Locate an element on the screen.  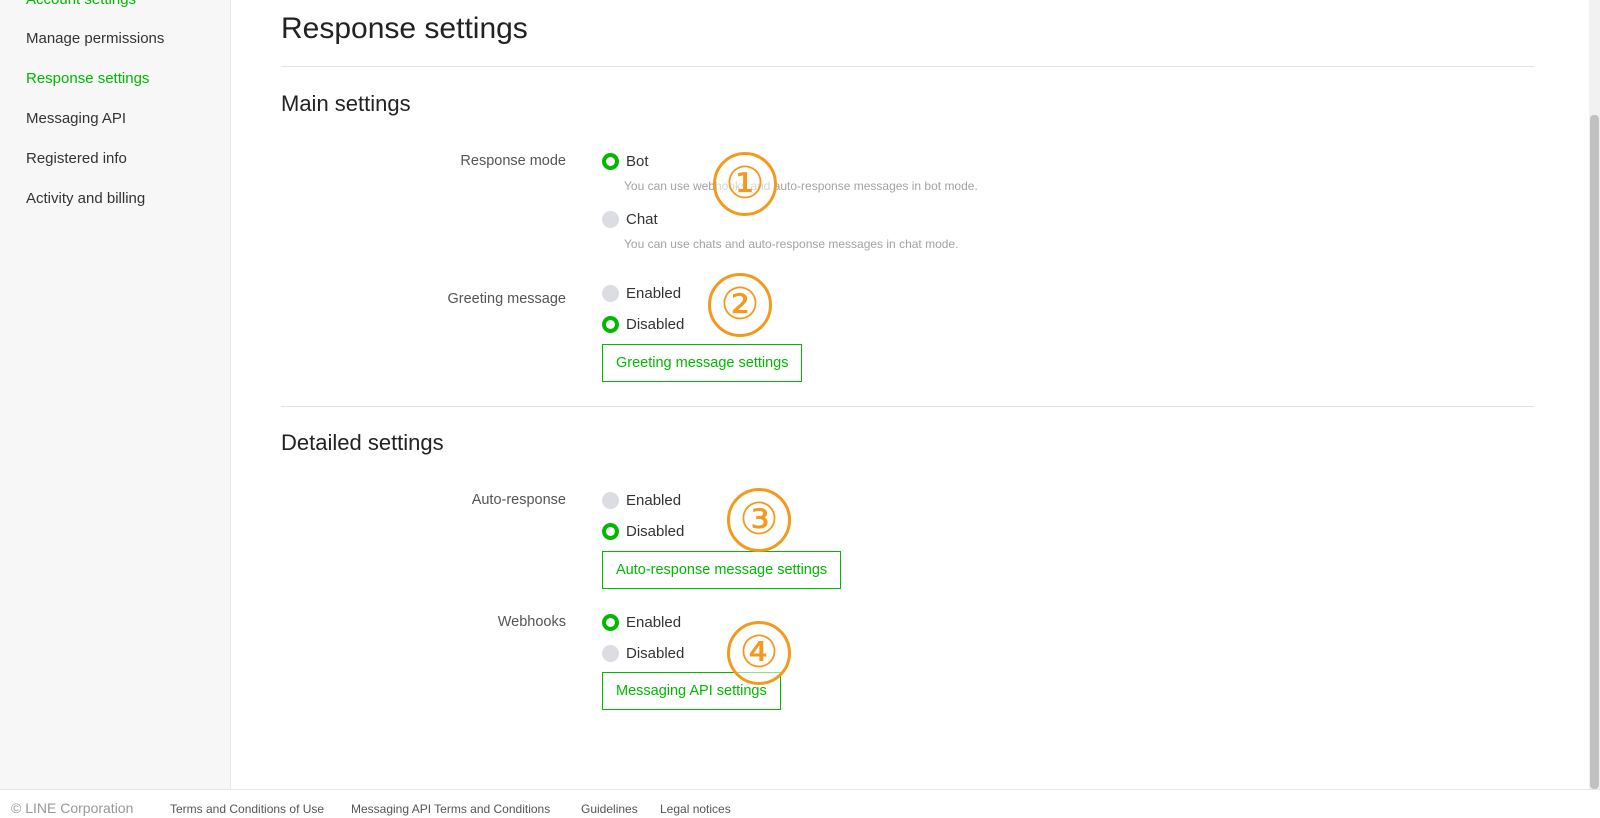
radio-label: Bot is located at coordinates (637, 161).